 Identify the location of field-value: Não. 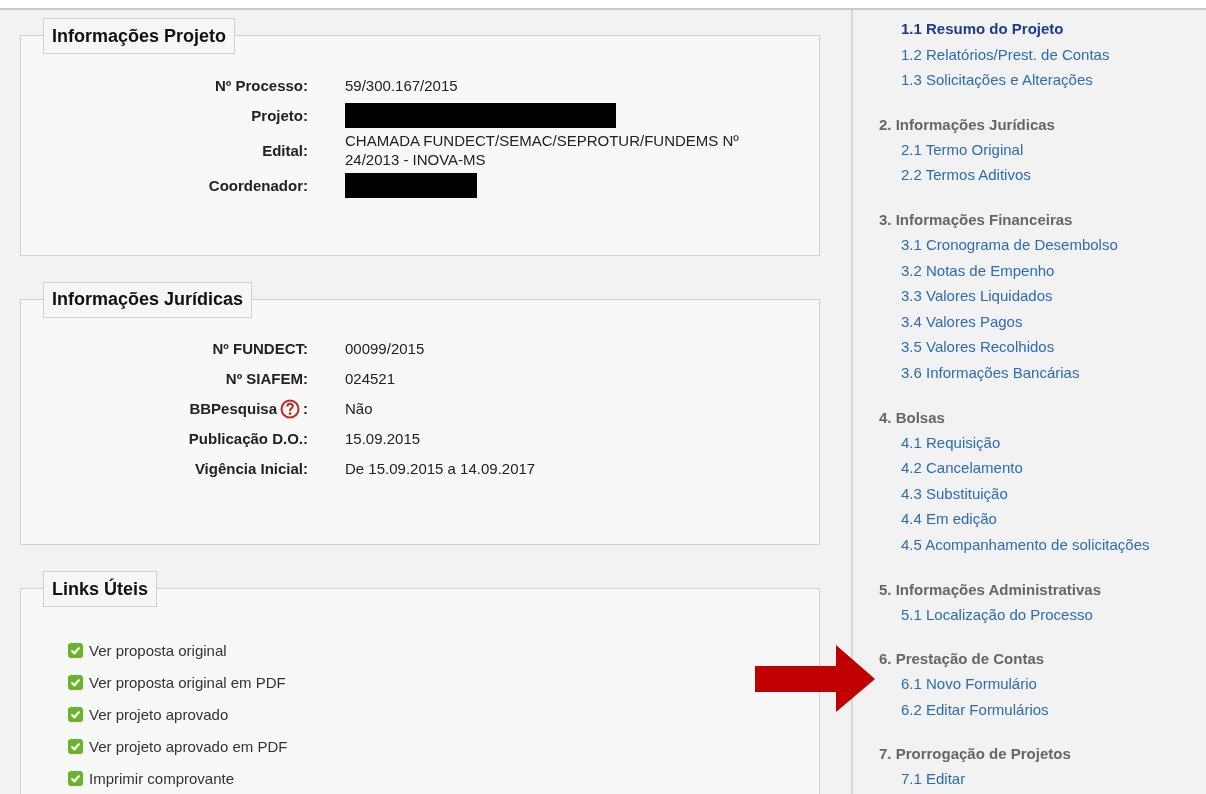
(359, 409).